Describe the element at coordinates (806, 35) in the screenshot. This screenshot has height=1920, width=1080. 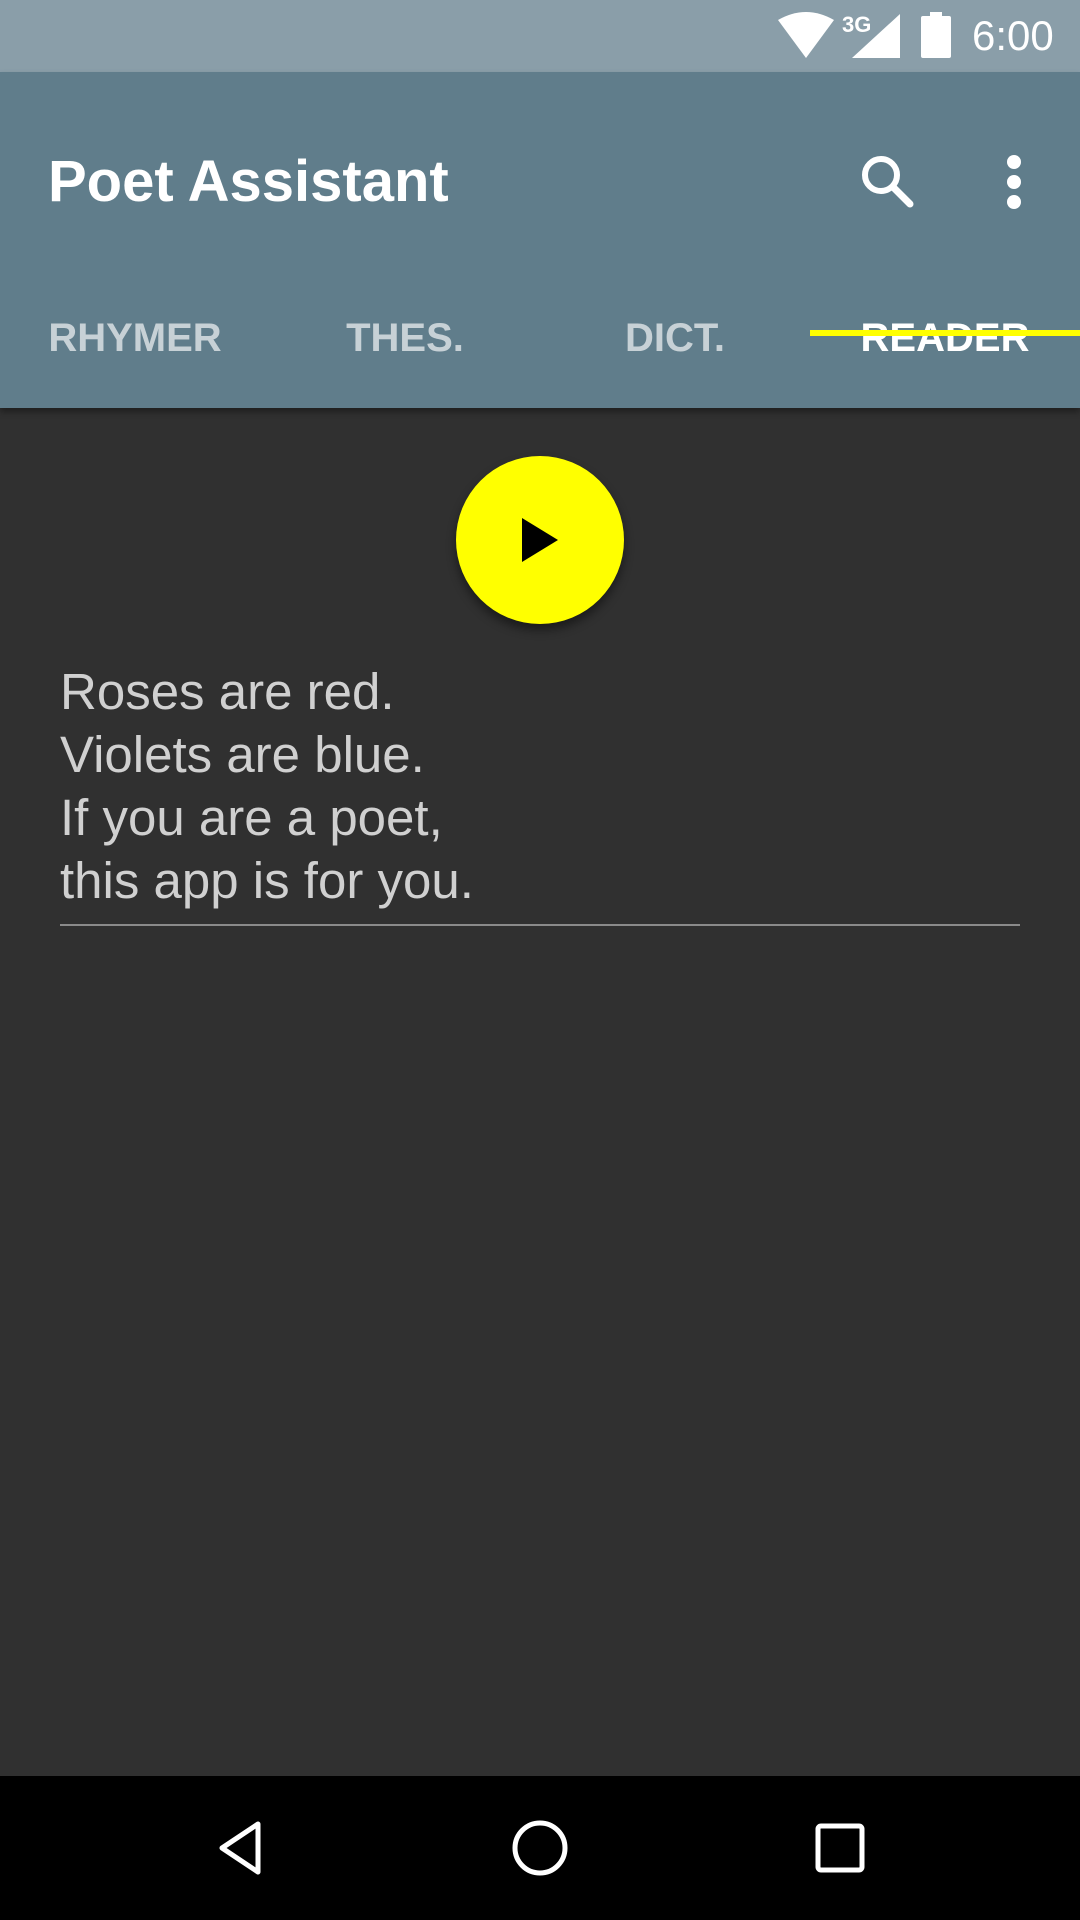
I see `wifi-icon` at that location.